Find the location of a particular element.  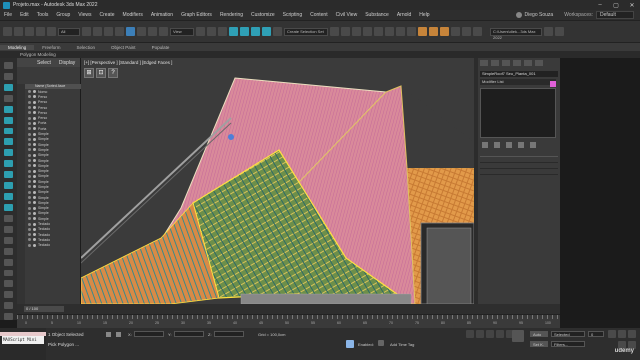

make-unique-icon is located at coordinates (509, 145).